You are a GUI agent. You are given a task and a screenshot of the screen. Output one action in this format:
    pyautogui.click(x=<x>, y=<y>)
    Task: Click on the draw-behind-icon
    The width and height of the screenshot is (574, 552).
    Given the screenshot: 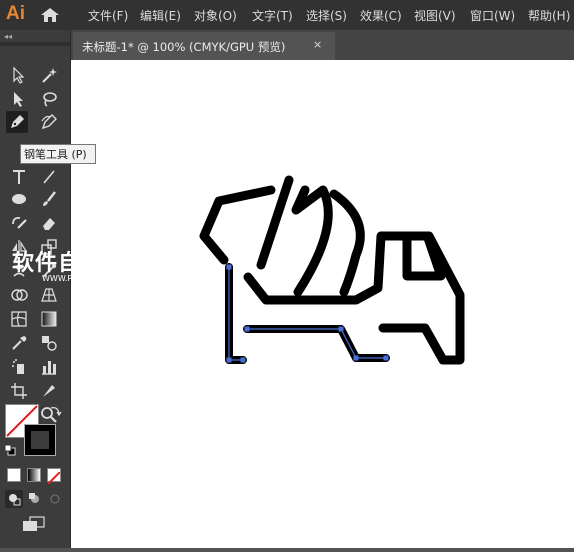 What is the action you would take?
    pyautogui.click(x=34, y=498)
    